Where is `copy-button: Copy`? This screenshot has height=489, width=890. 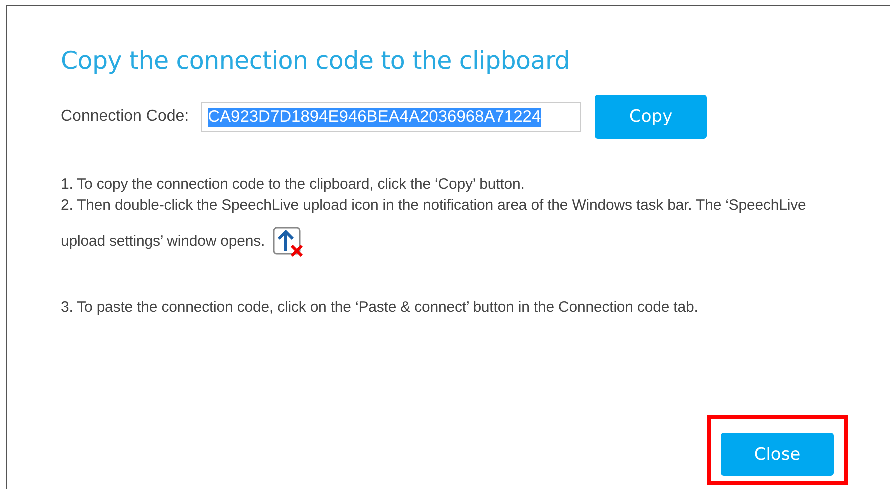
copy-button: Copy is located at coordinates (651, 117).